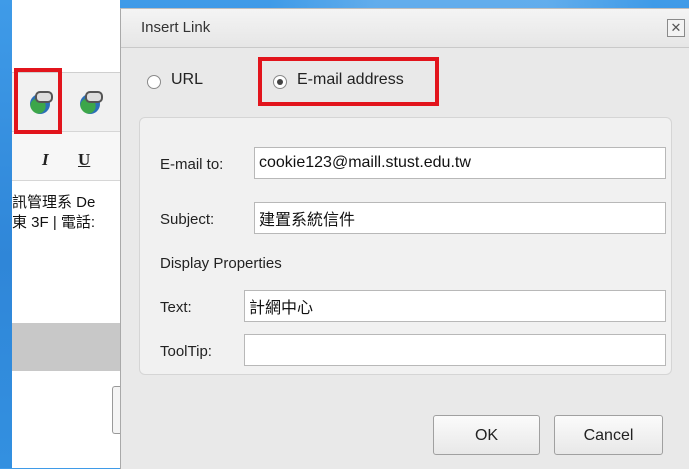 The width and height of the screenshot is (689, 469). What do you see at coordinates (460, 218) in the screenshot?
I see `subject-input` at bounding box center [460, 218].